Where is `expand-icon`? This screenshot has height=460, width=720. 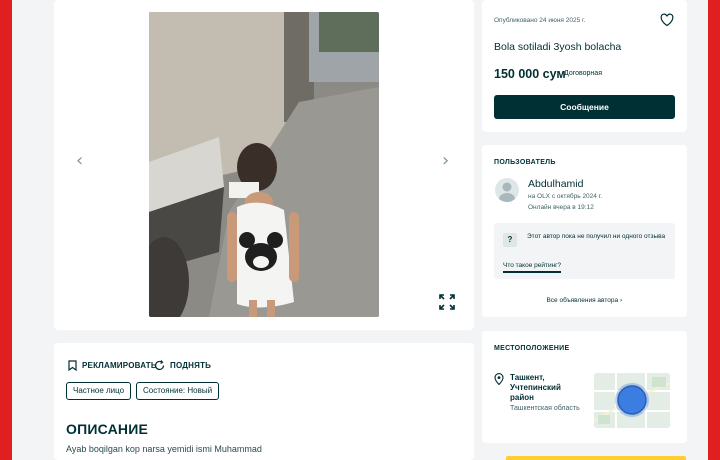 expand-icon is located at coordinates (447, 302).